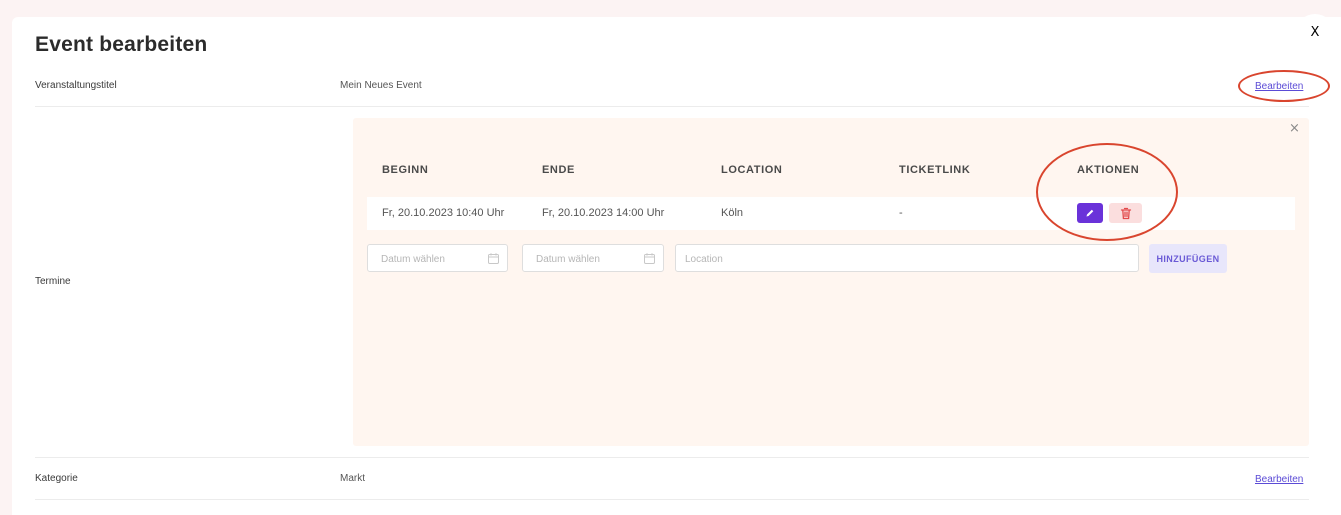  What do you see at coordinates (907, 258) in the screenshot?
I see `location-input: Location` at bounding box center [907, 258].